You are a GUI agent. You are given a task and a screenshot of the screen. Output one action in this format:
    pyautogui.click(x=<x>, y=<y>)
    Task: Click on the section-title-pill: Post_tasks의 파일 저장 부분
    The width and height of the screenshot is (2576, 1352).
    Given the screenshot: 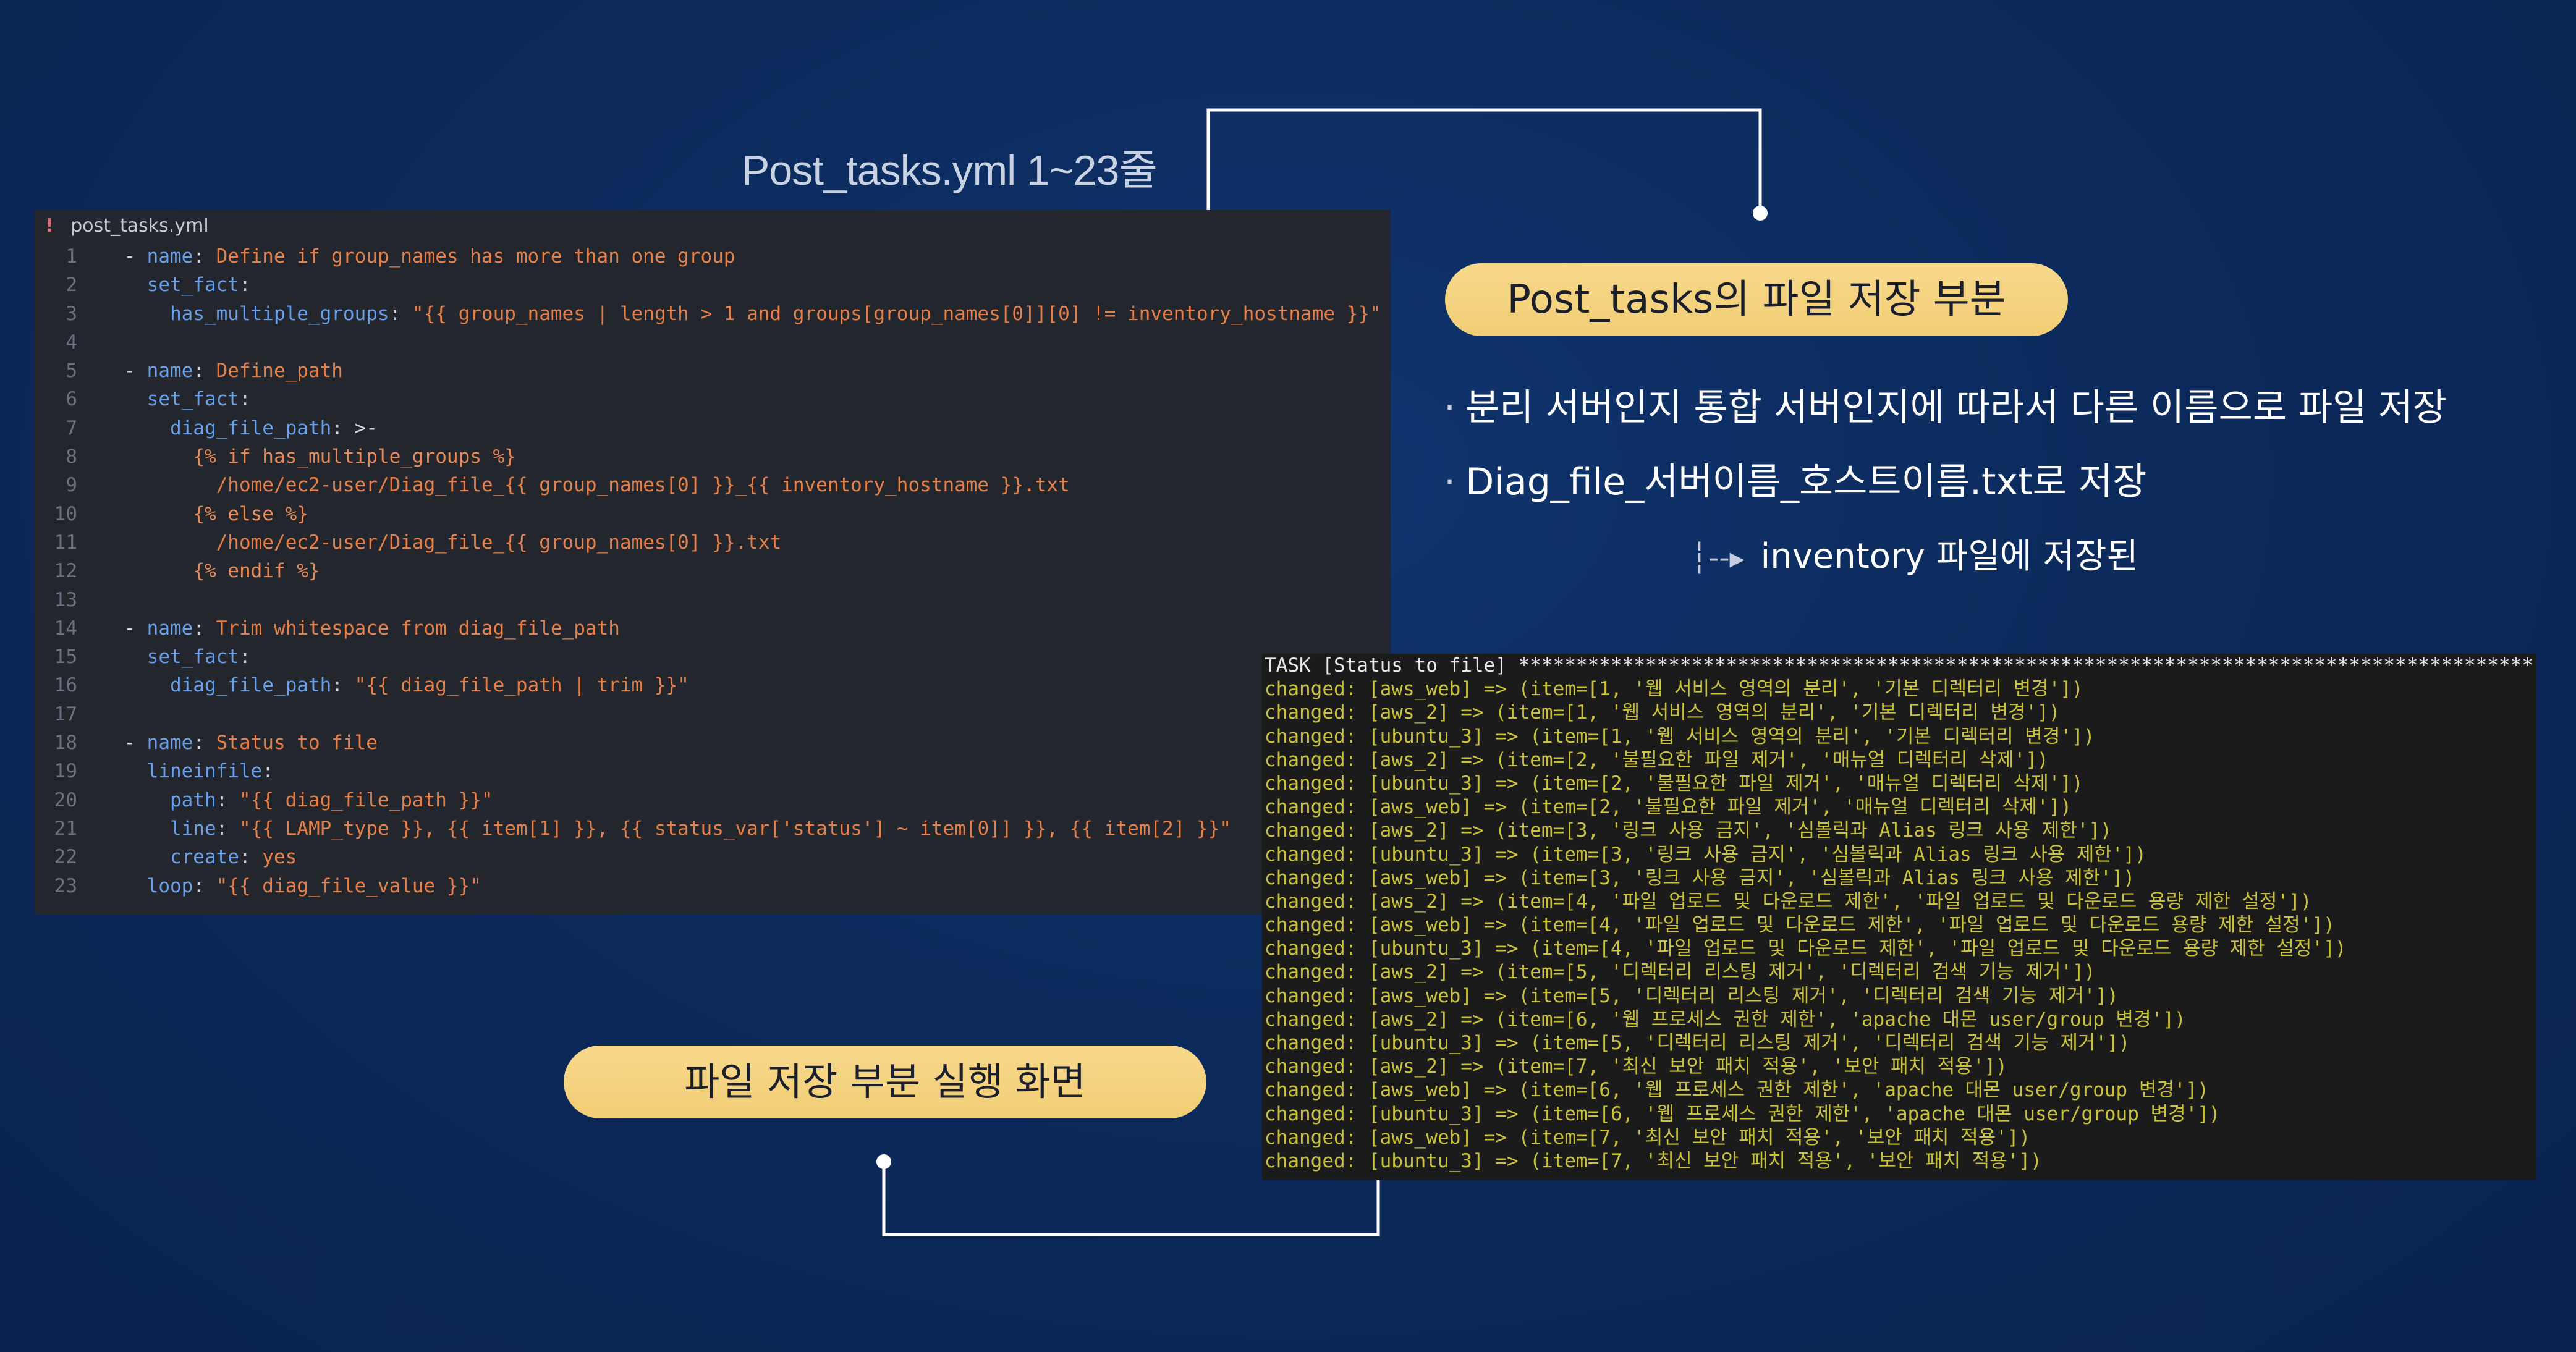 What is the action you would take?
    pyautogui.click(x=1756, y=299)
    